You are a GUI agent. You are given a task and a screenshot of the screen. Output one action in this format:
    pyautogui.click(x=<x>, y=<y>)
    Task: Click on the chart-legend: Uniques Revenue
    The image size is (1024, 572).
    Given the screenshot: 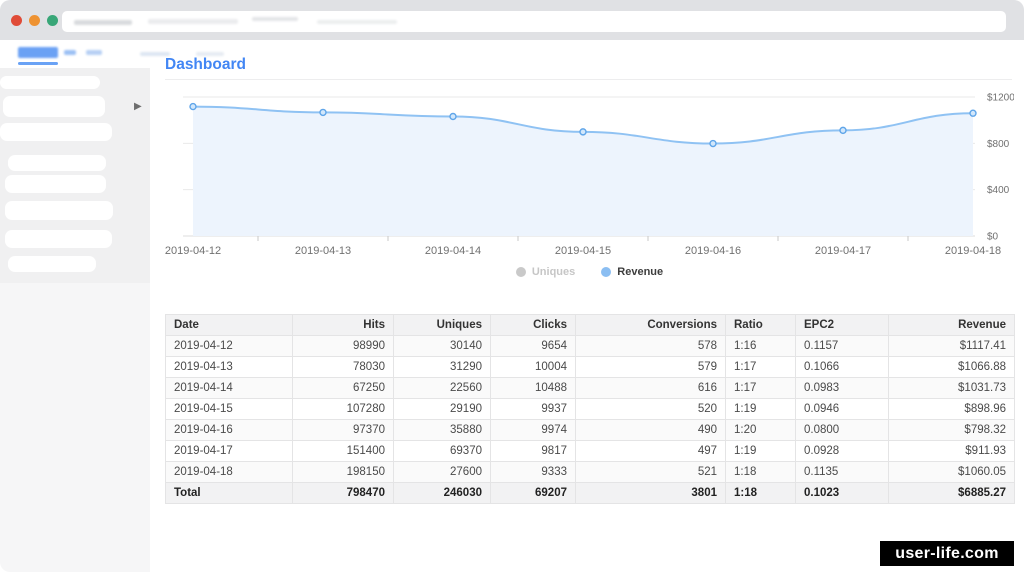 What is the action you would take?
    pyautogui.click(x=589, y=272)
    